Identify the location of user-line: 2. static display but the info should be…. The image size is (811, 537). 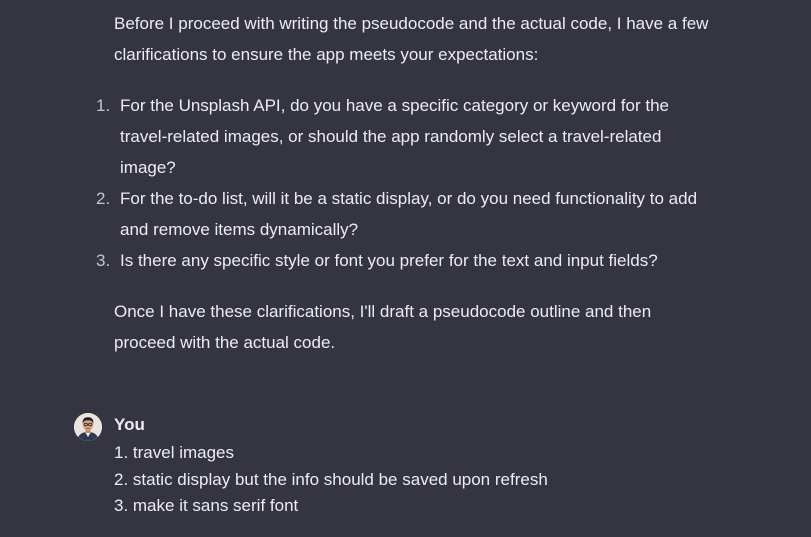
(331, 479).